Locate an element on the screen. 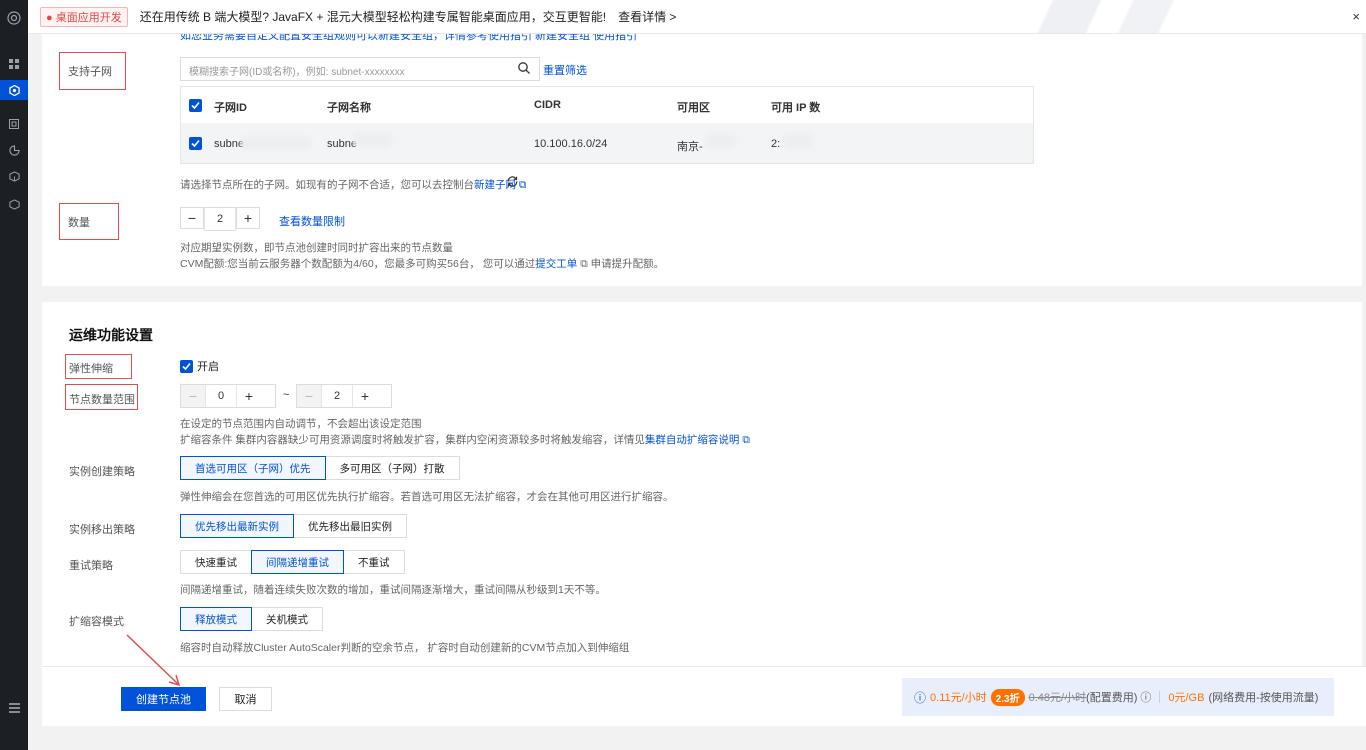 The width and height of the screenshot is (1366, 750). annotation-box-range is located at coordinates (101, 397).